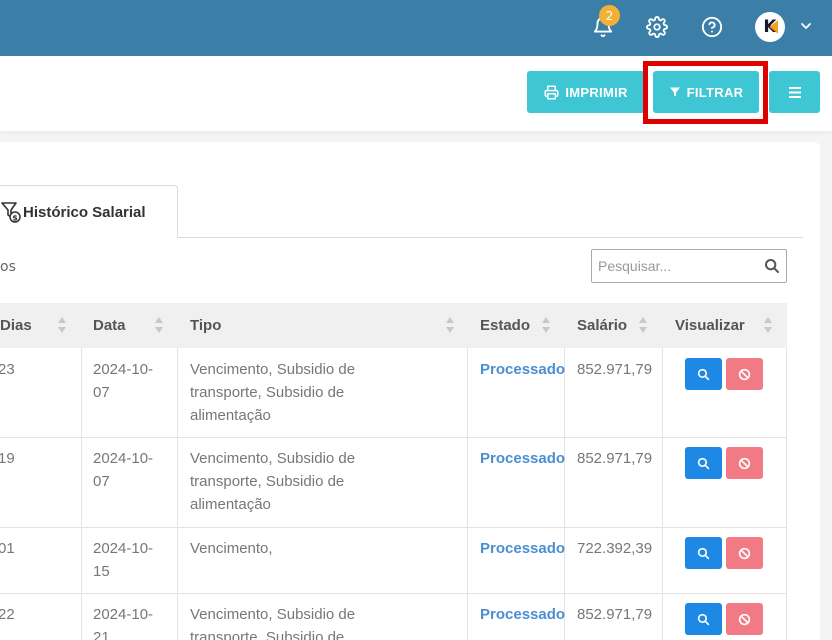  What do you see at coordinates (123, 623) in the screenshot?
I see `cell-data: 2024-10- 21` at bounding box center [123, 623].